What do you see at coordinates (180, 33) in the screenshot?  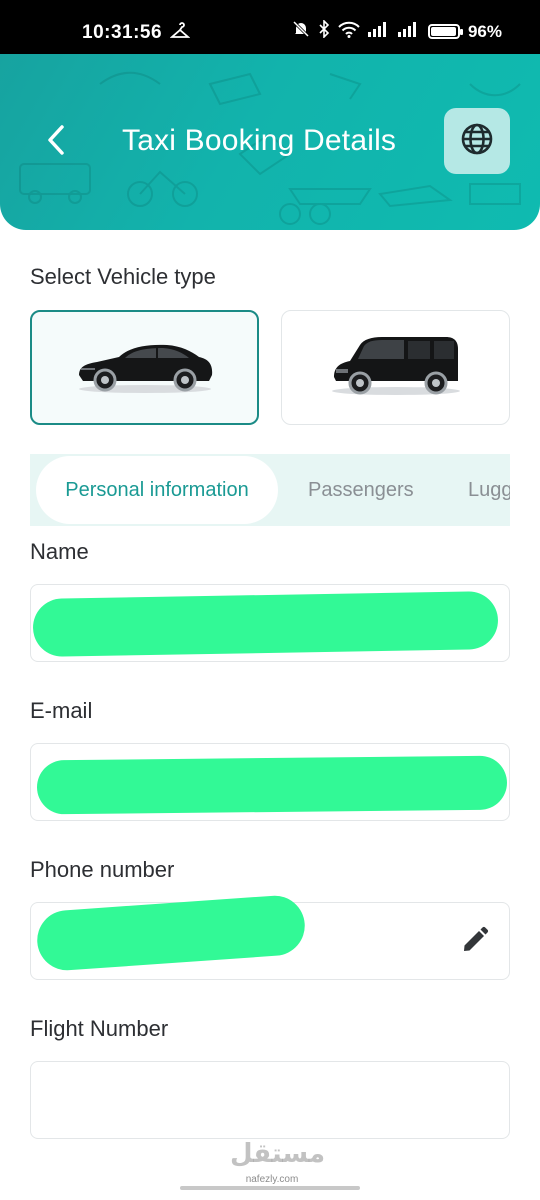 I see `hanger-icon` at bounding box center [180, 33].